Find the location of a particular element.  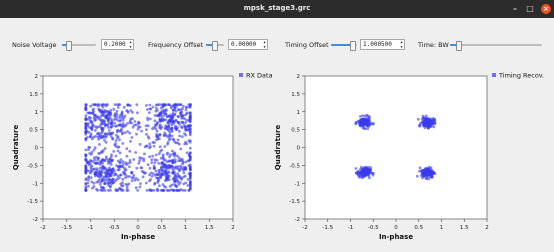

frequency-offset-slider is located at coordinates (215, 46).